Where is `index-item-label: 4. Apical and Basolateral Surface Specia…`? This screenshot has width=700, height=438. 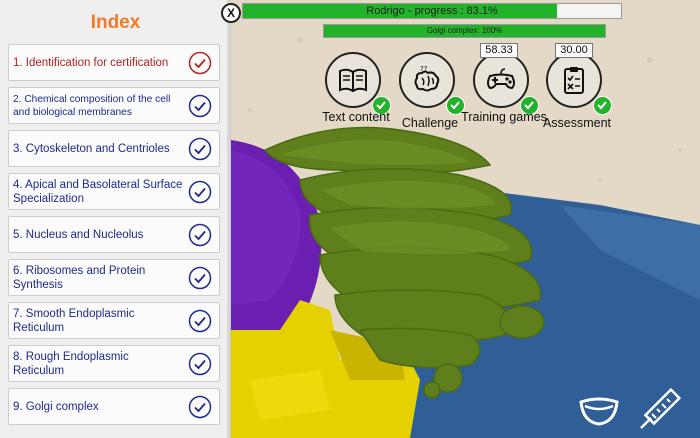
index-item-label: 4. Apical and Basolateral Surface Specia… is located at coordinates (98, 191).